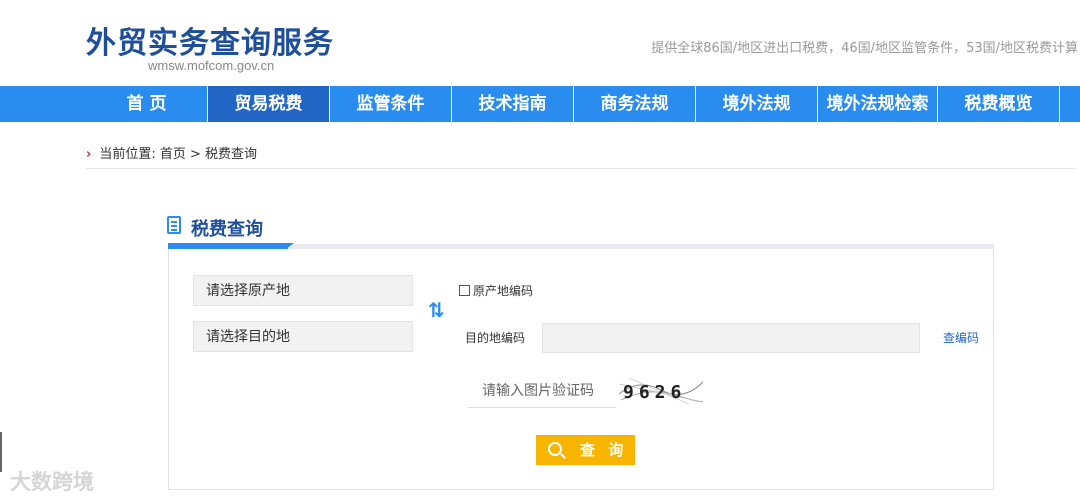 The width and height of the screenshot is (1080, 500). I want to click on main-nav: 首 页 贸易税费 监管条件 技术指南 商务法规 境外法规 境外法规检索 税费概览, so click(540, 104).